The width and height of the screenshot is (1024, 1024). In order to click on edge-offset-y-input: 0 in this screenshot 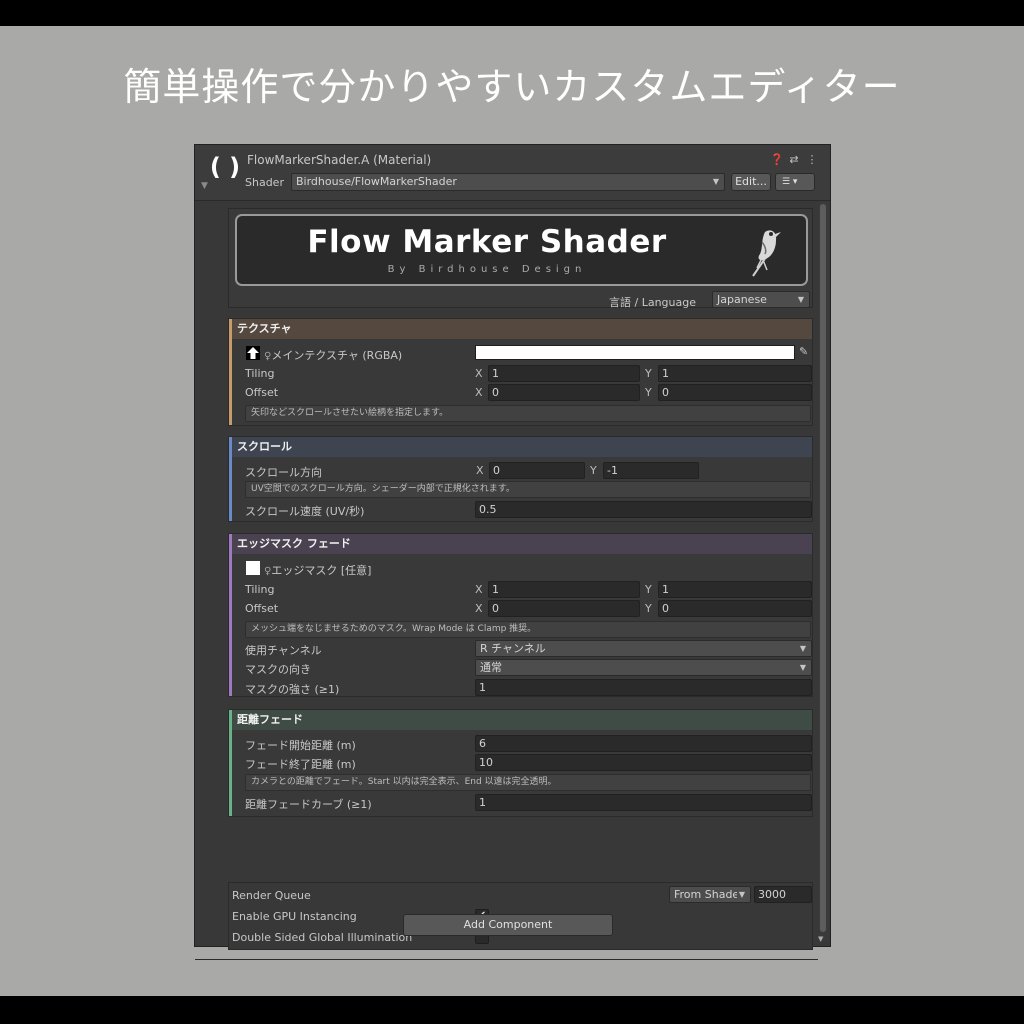, I will do `click(735, 608)`.